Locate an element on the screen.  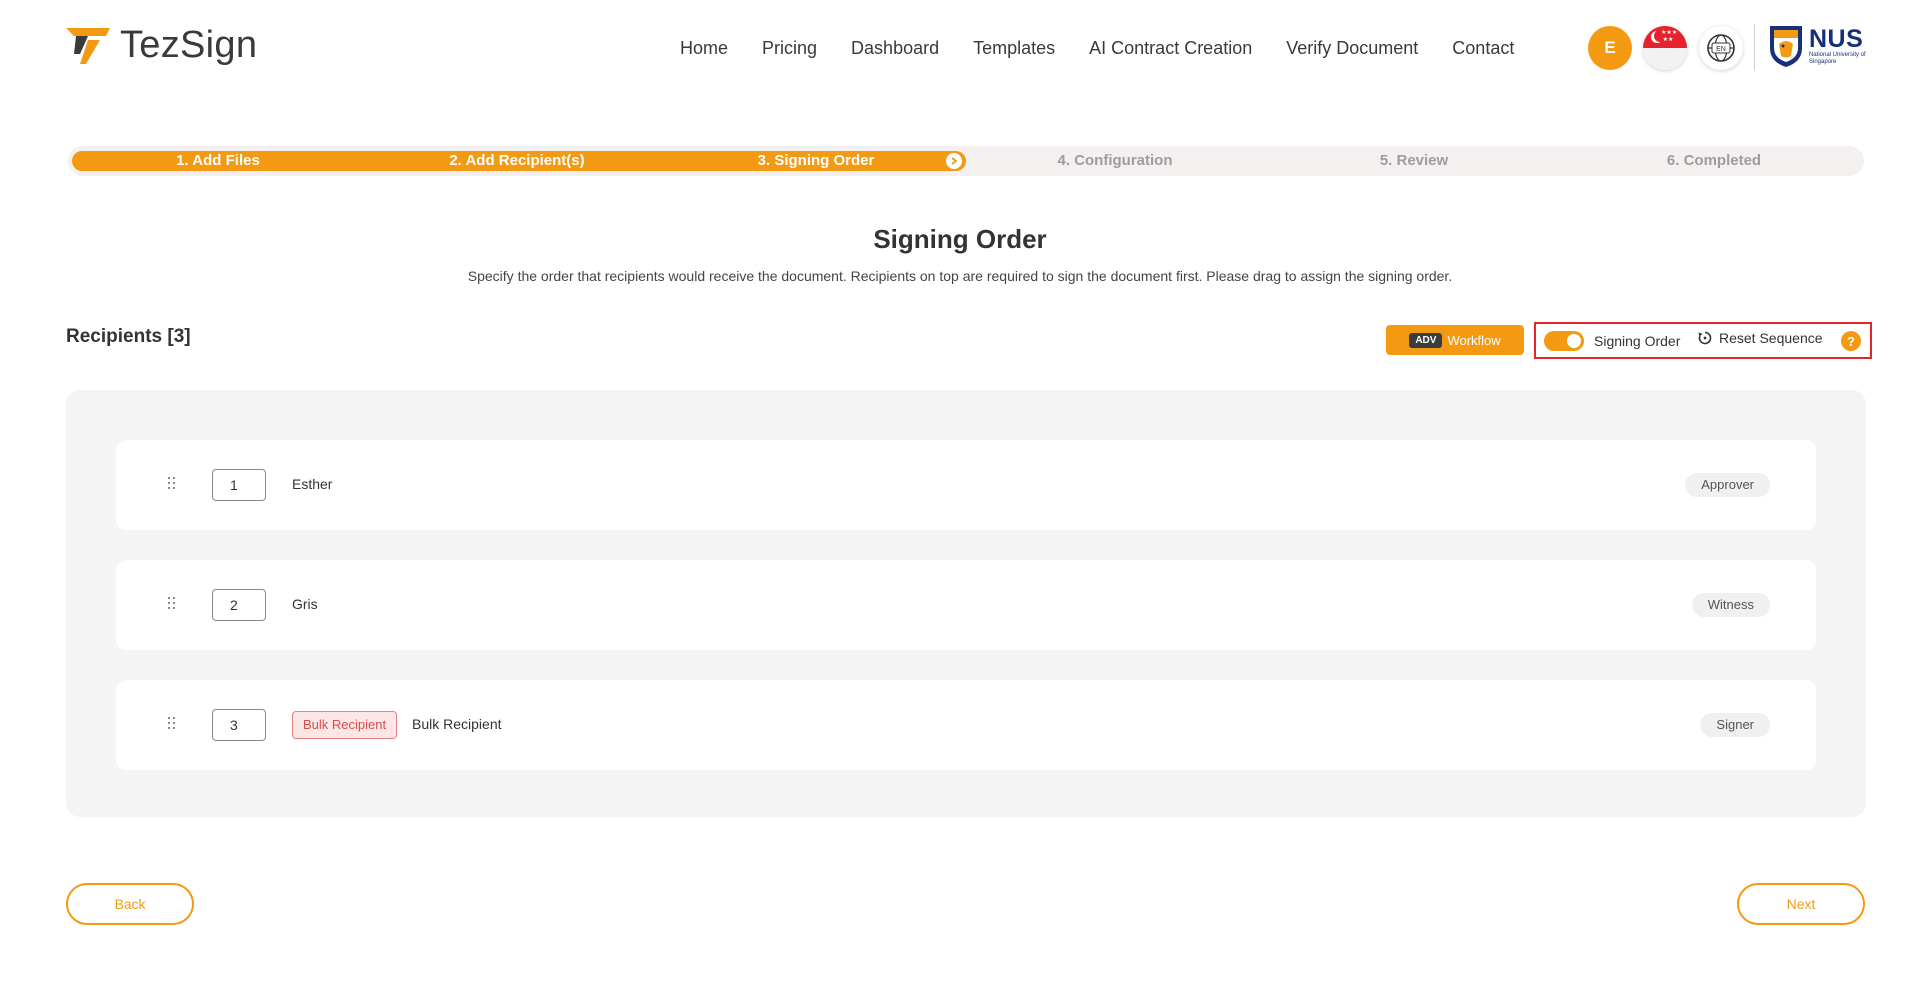
adv-badge: ADV is located at coordinates (1426, 340).